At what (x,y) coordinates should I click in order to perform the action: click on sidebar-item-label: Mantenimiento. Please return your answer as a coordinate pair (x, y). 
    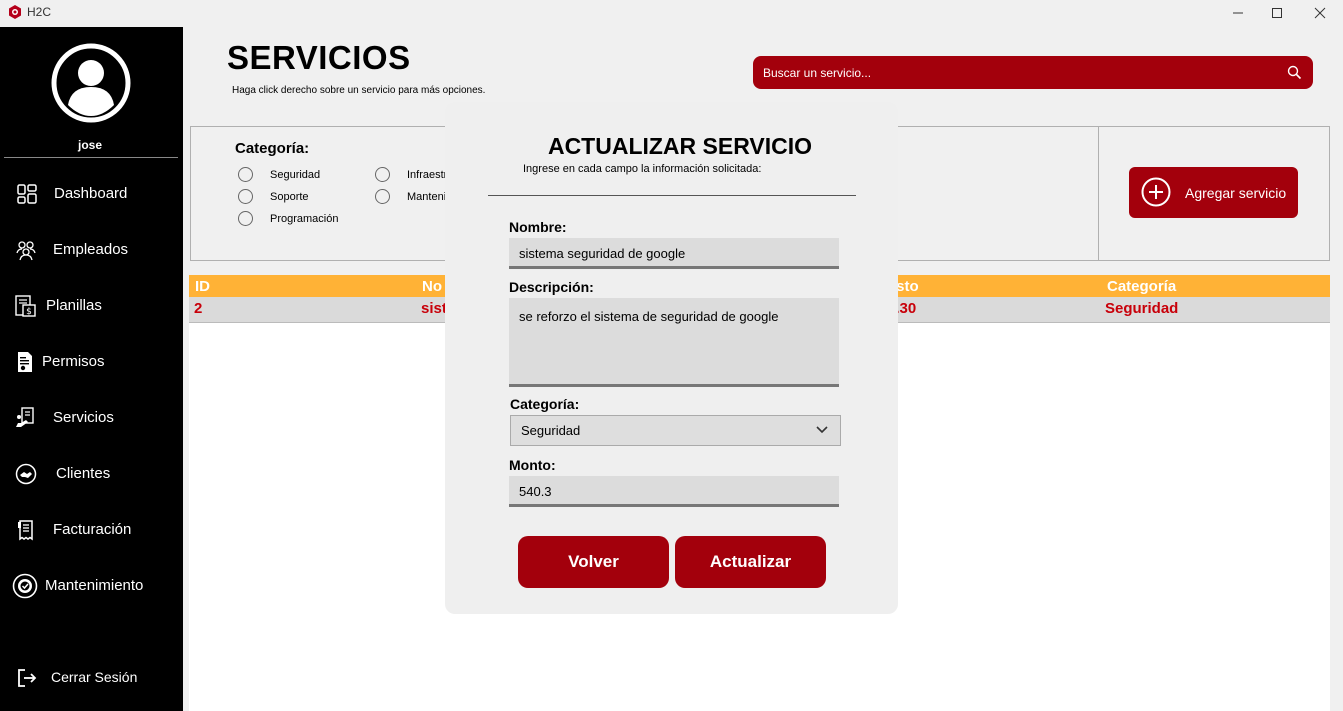
    Looking at the image, I should click on (94, 585).